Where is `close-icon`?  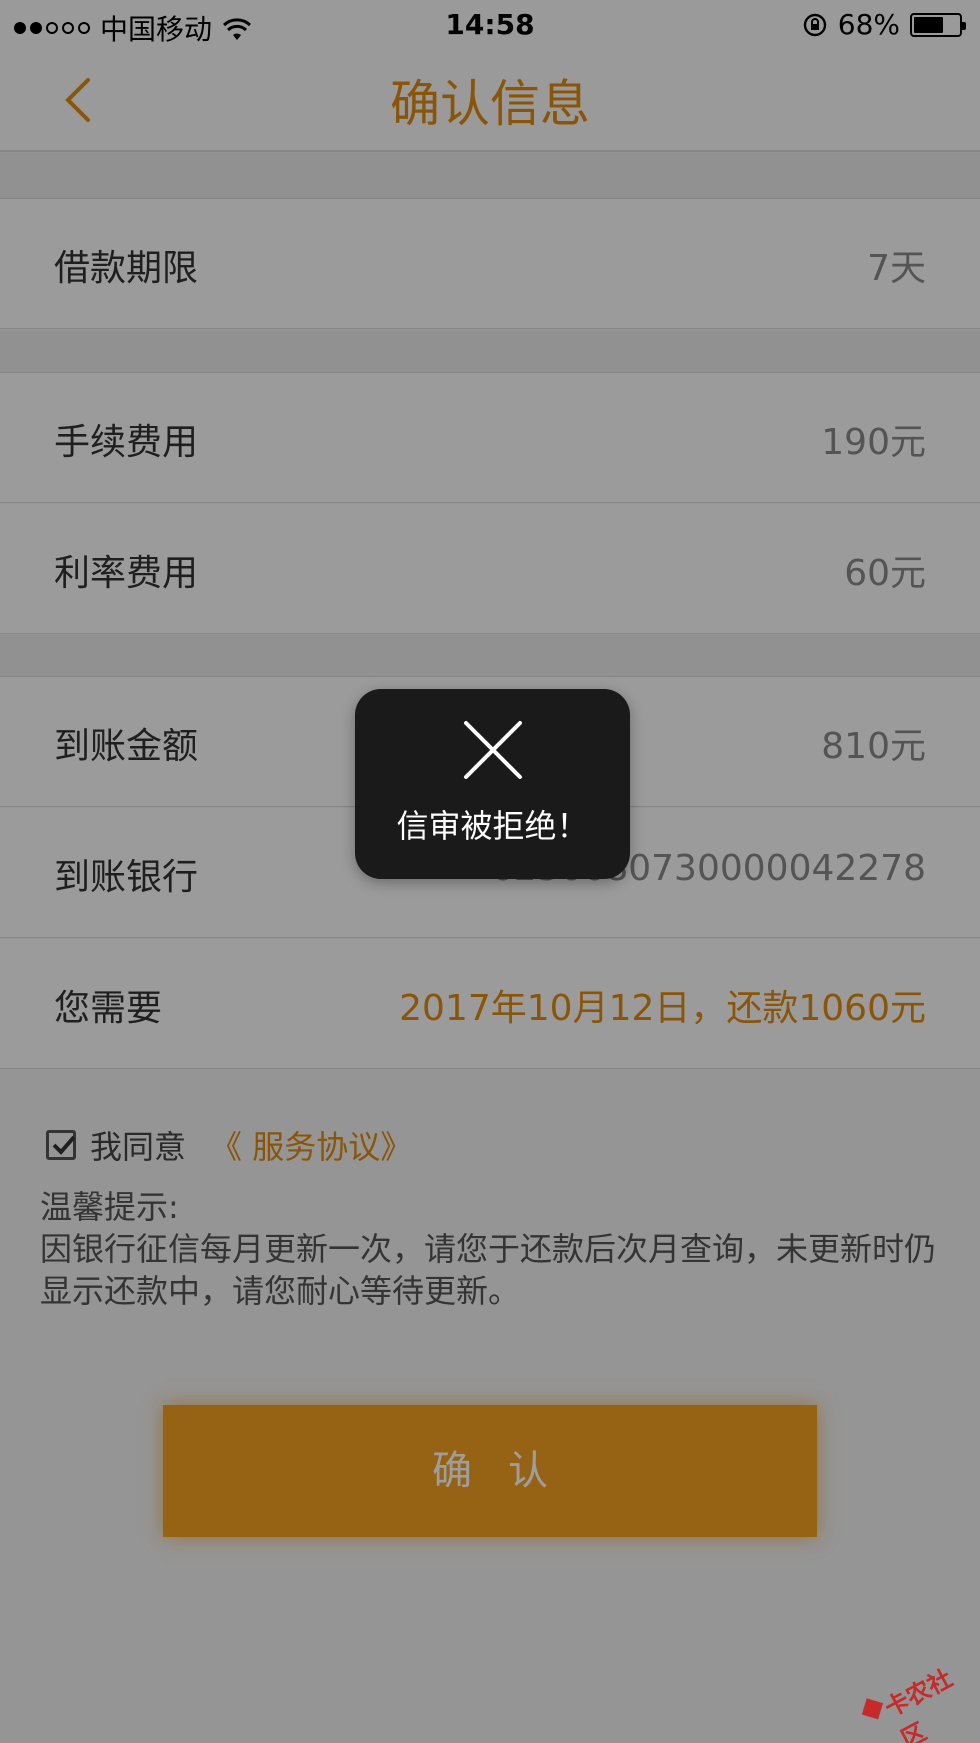
close-icon is located at coordinates (493, 750).